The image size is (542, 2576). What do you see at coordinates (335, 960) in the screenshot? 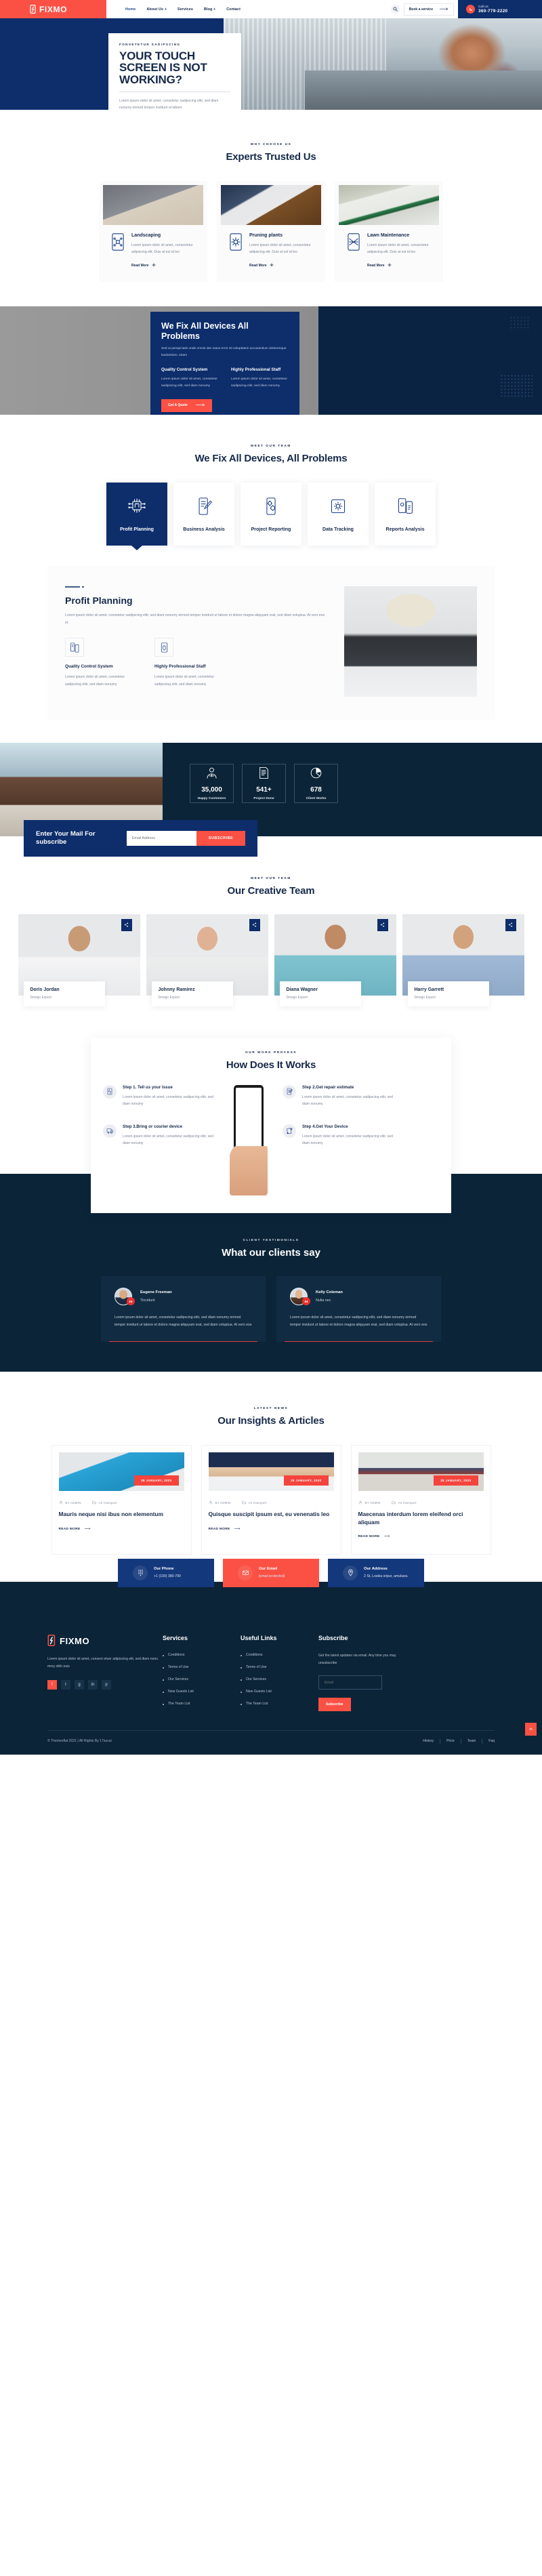
I see `team-card: Diana Wagner Design Expert` at bounding box center [335, 960].